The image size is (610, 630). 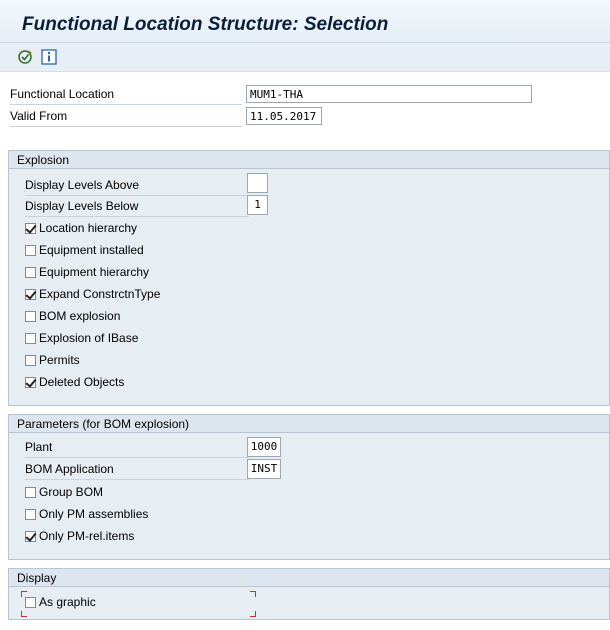 What do you see at coordinates (137, 206) in the screenshot?
I see `display-levels-below-label: Display Levels Below` at bounding box center [137, 206].